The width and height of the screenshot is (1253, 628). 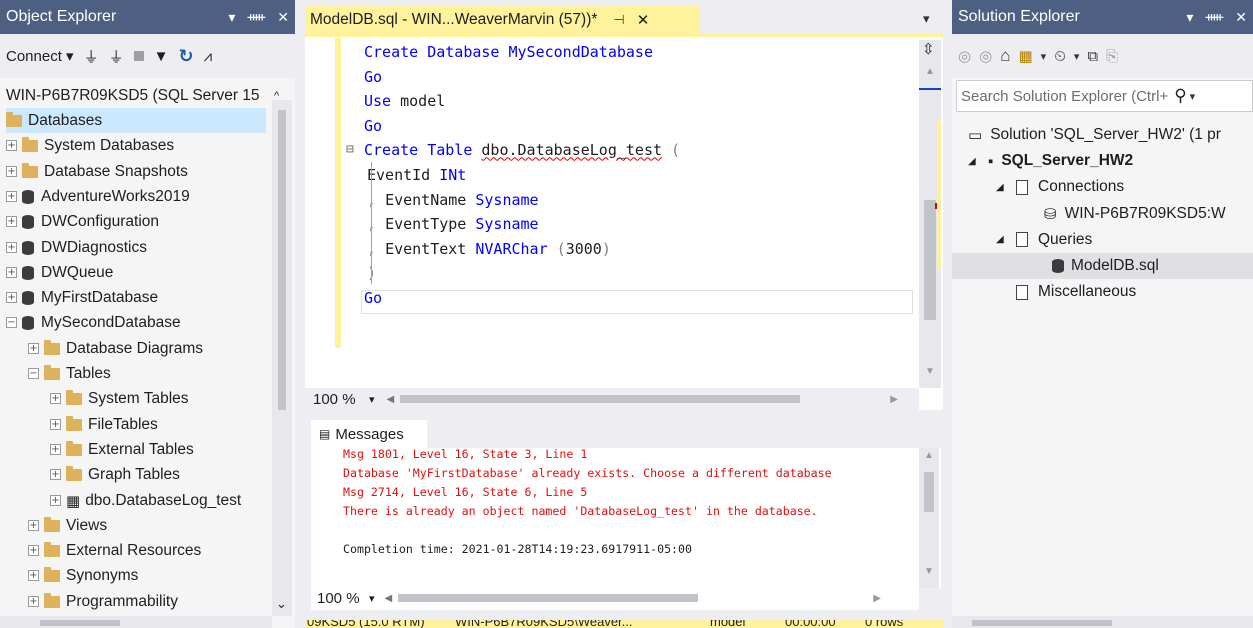 I want to click on solution-search-box: Search Solution Explorer (Ctrl+ ⚲ ▾, so click(x=1104, y=96).